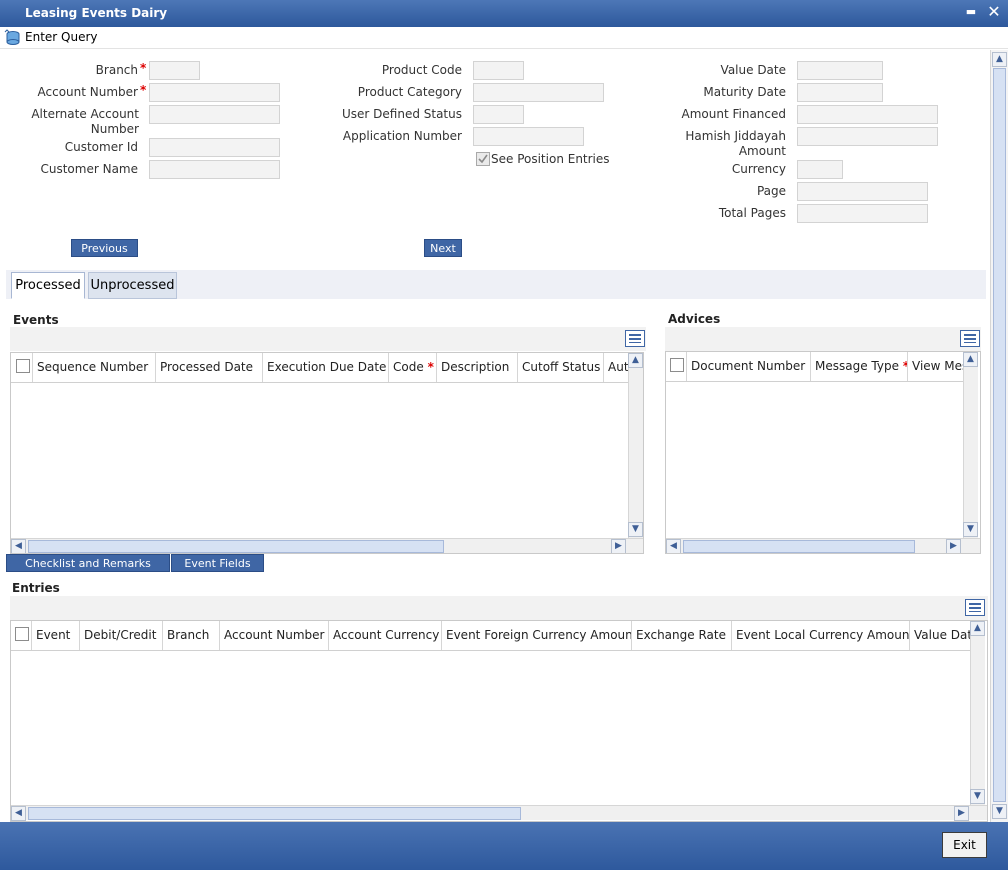 The height and width of the screenshot is (870, 1008). Describe the element at coordinates (89, 169) in the screenshot. I see `customer-name-label: Customer Name` at that location.